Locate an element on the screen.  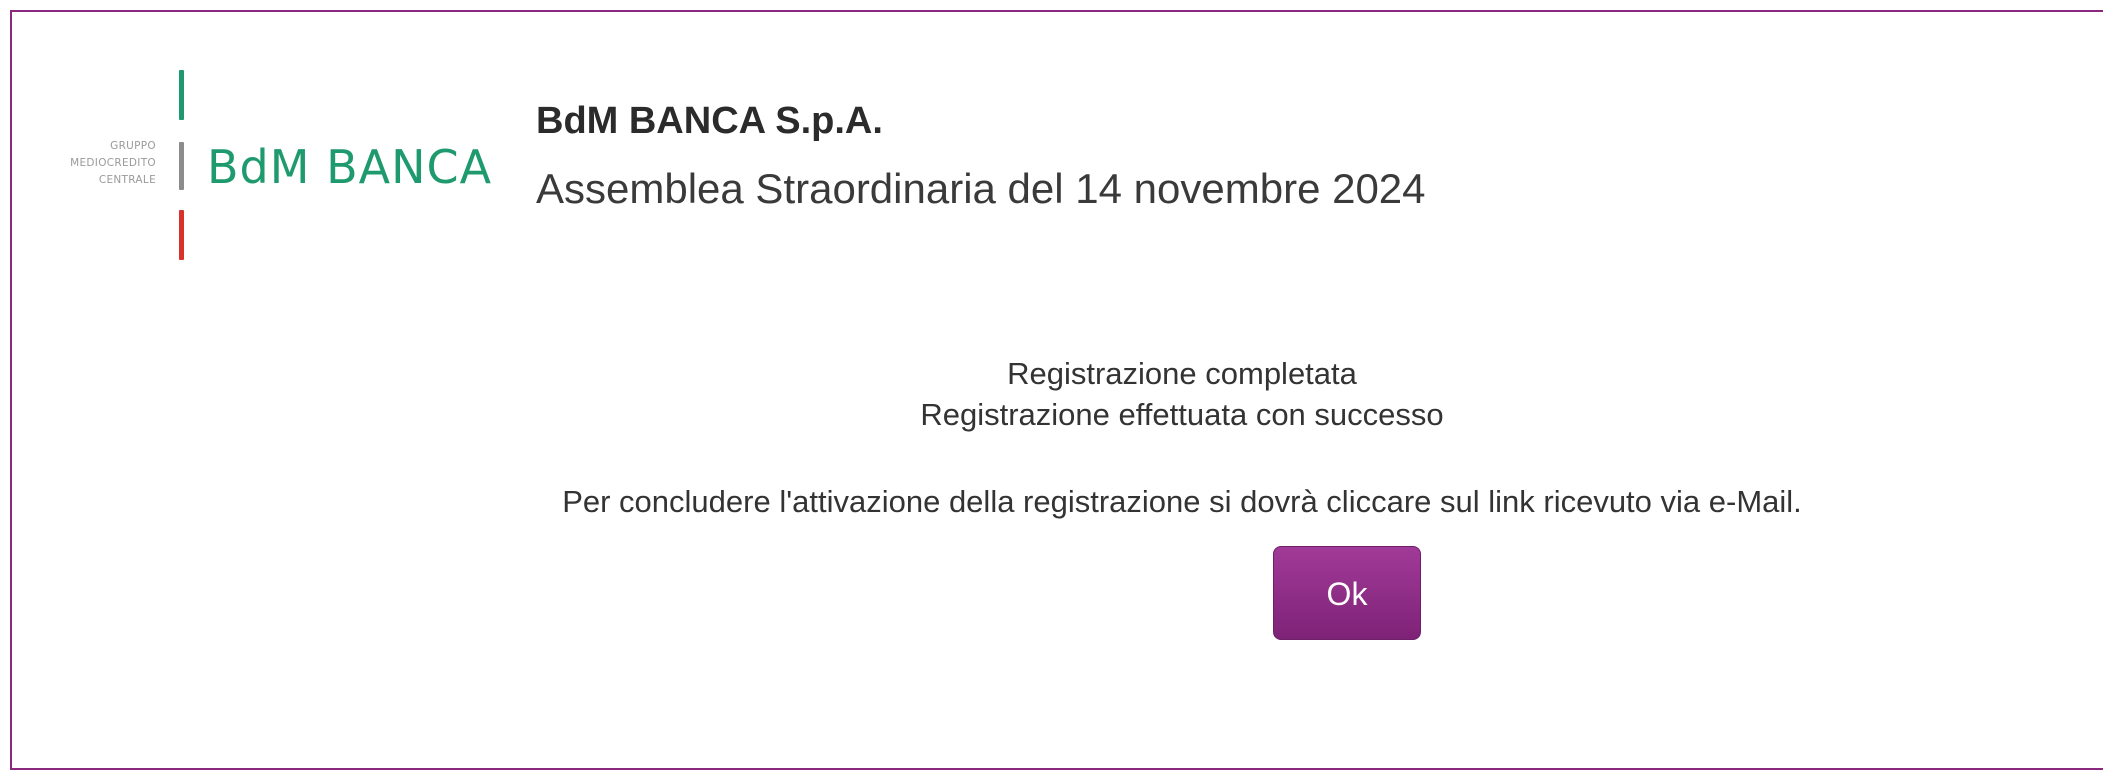
bdm-banca-logo: GRUPPO MEDIOCREDITO CENTRALE BdM BANCA is located at coordinates (271, 165).